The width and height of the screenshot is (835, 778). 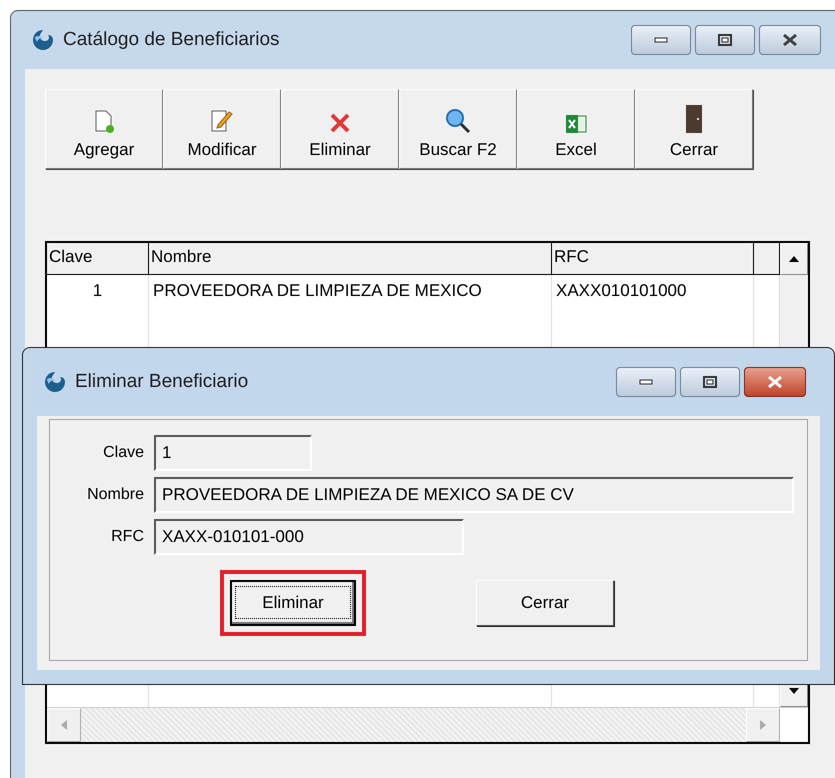 I want to click on text-field: PROVEEDORA DE LIMPIEZA DE MEXICO SA DE CV, so click(x=474, y=495).